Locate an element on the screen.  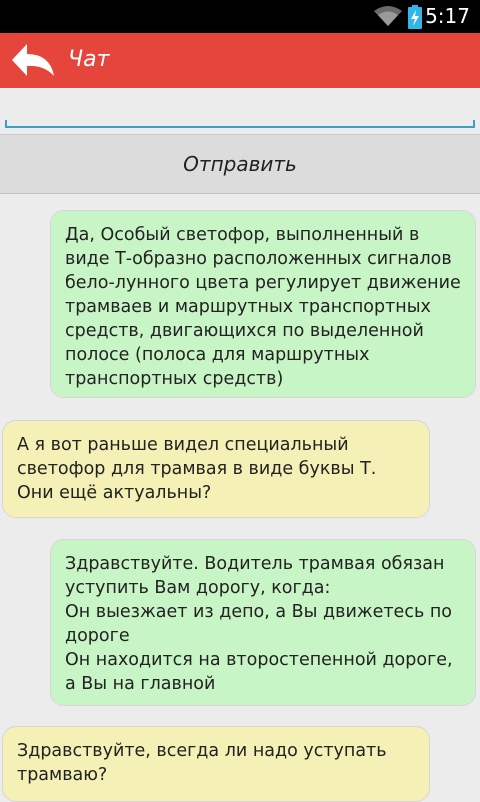
action-bar: Чат is located at coordinates (240, 60).